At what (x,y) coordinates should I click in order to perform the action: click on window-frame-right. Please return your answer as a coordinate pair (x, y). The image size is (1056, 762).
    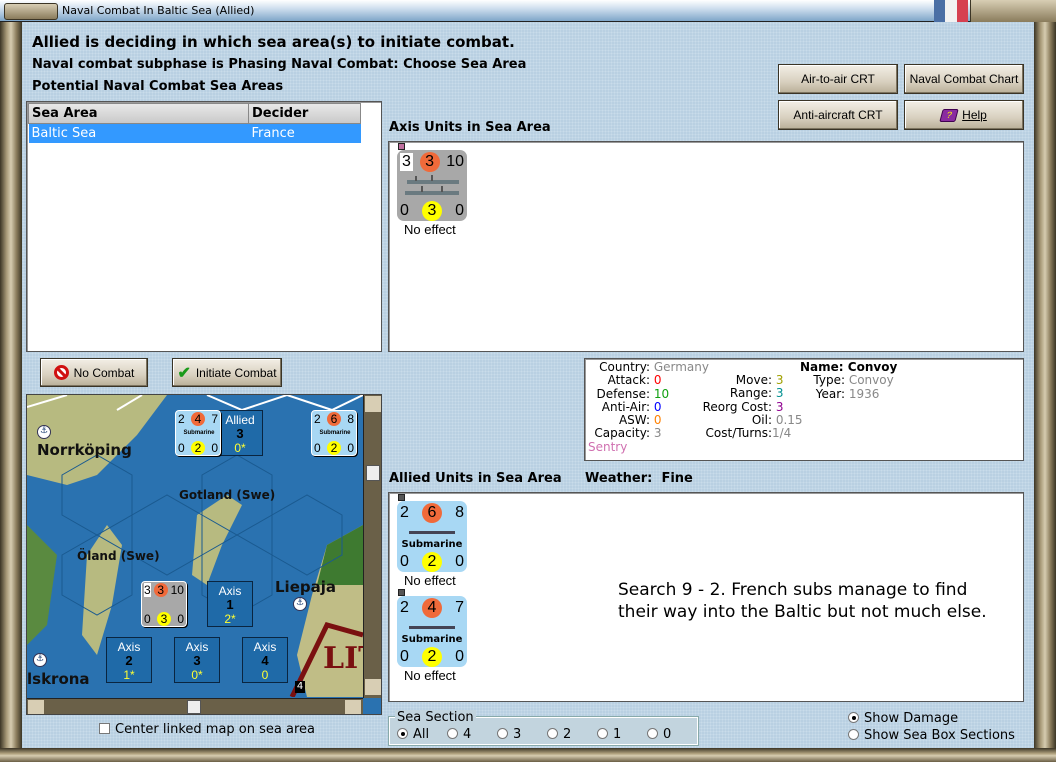
    Looking at the image, I should click on (1045, 381).